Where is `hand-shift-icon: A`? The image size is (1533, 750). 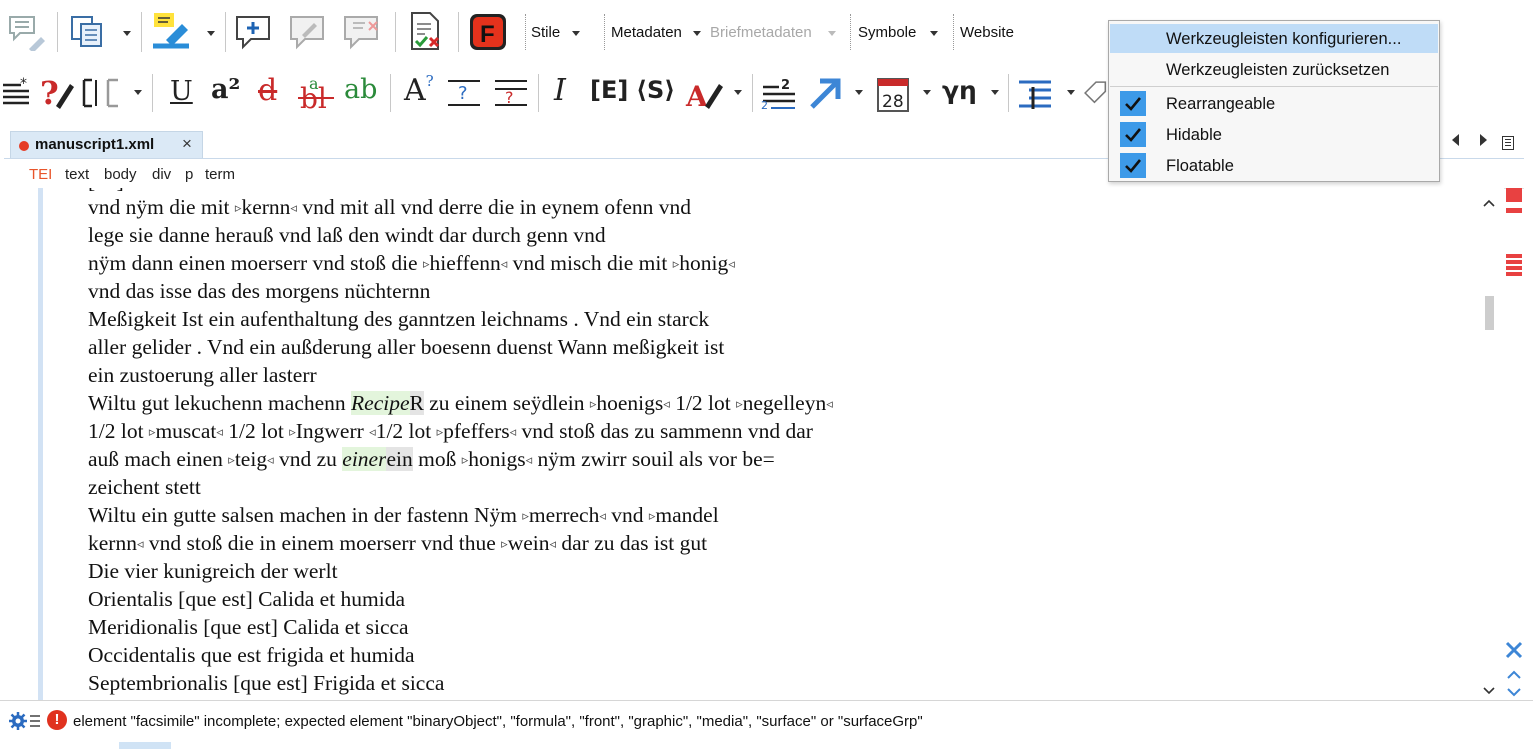
hand-shift-icon: A is located at coordinates (705, 93).